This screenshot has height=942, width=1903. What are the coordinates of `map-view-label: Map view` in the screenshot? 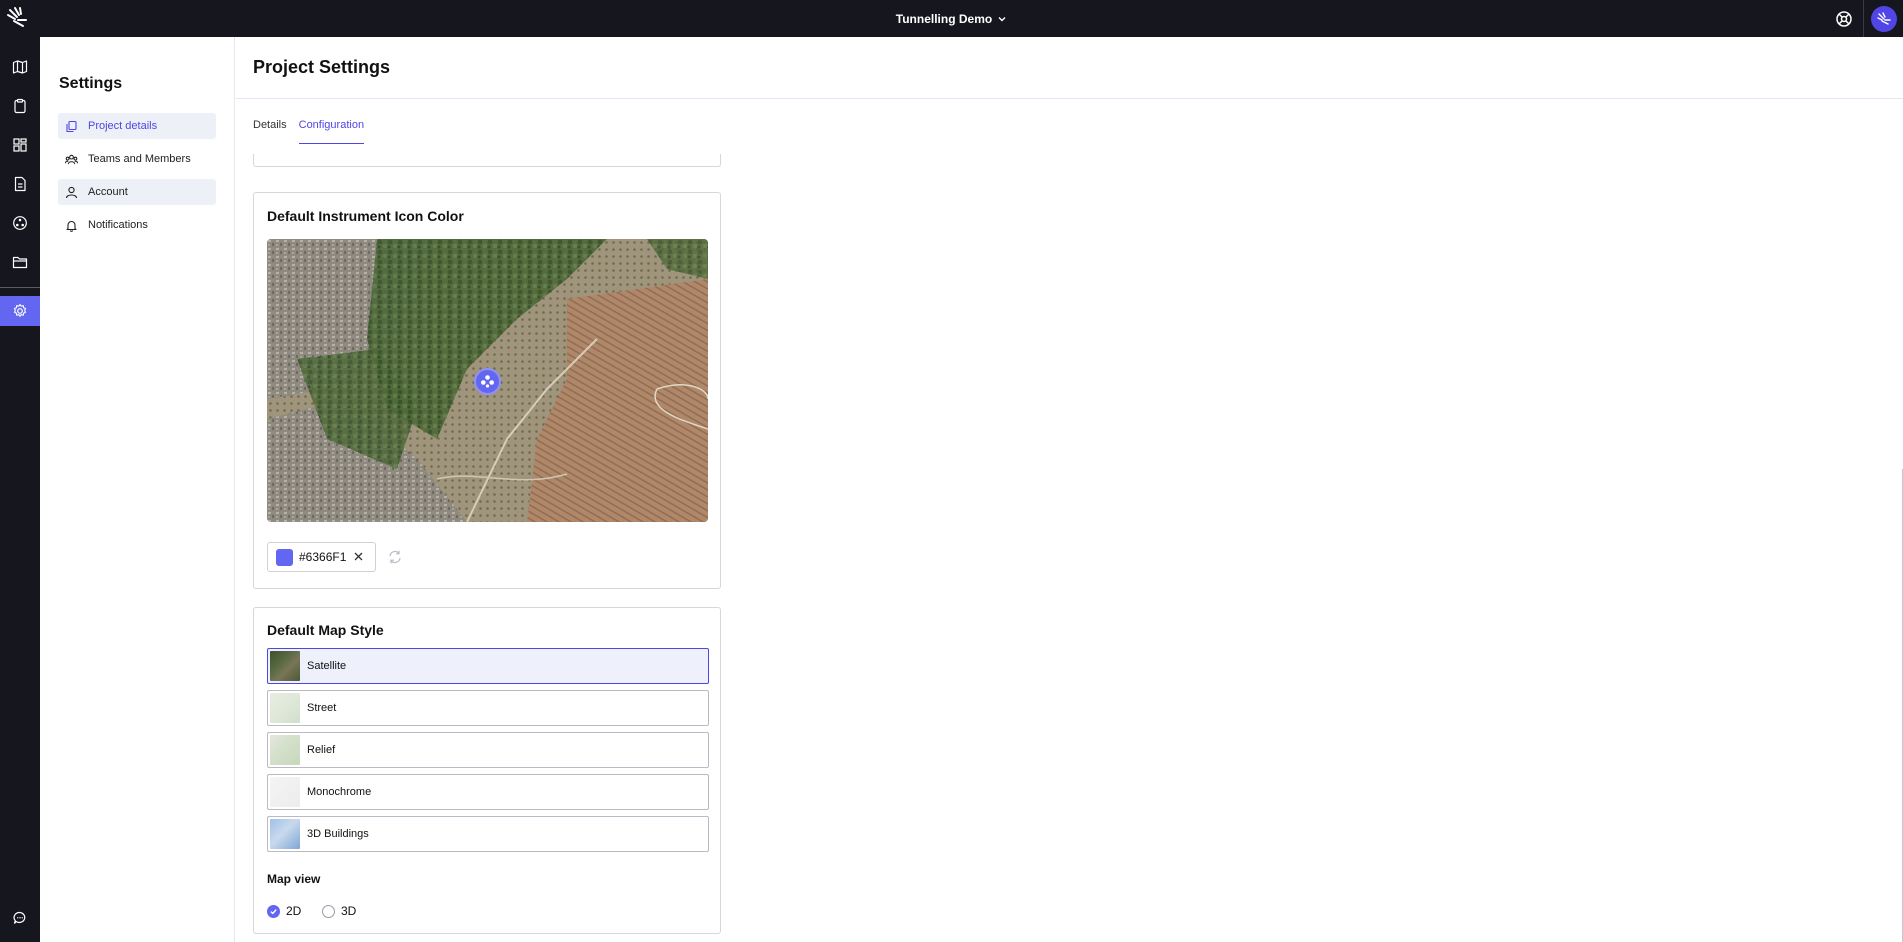 It's located at (294, 879).